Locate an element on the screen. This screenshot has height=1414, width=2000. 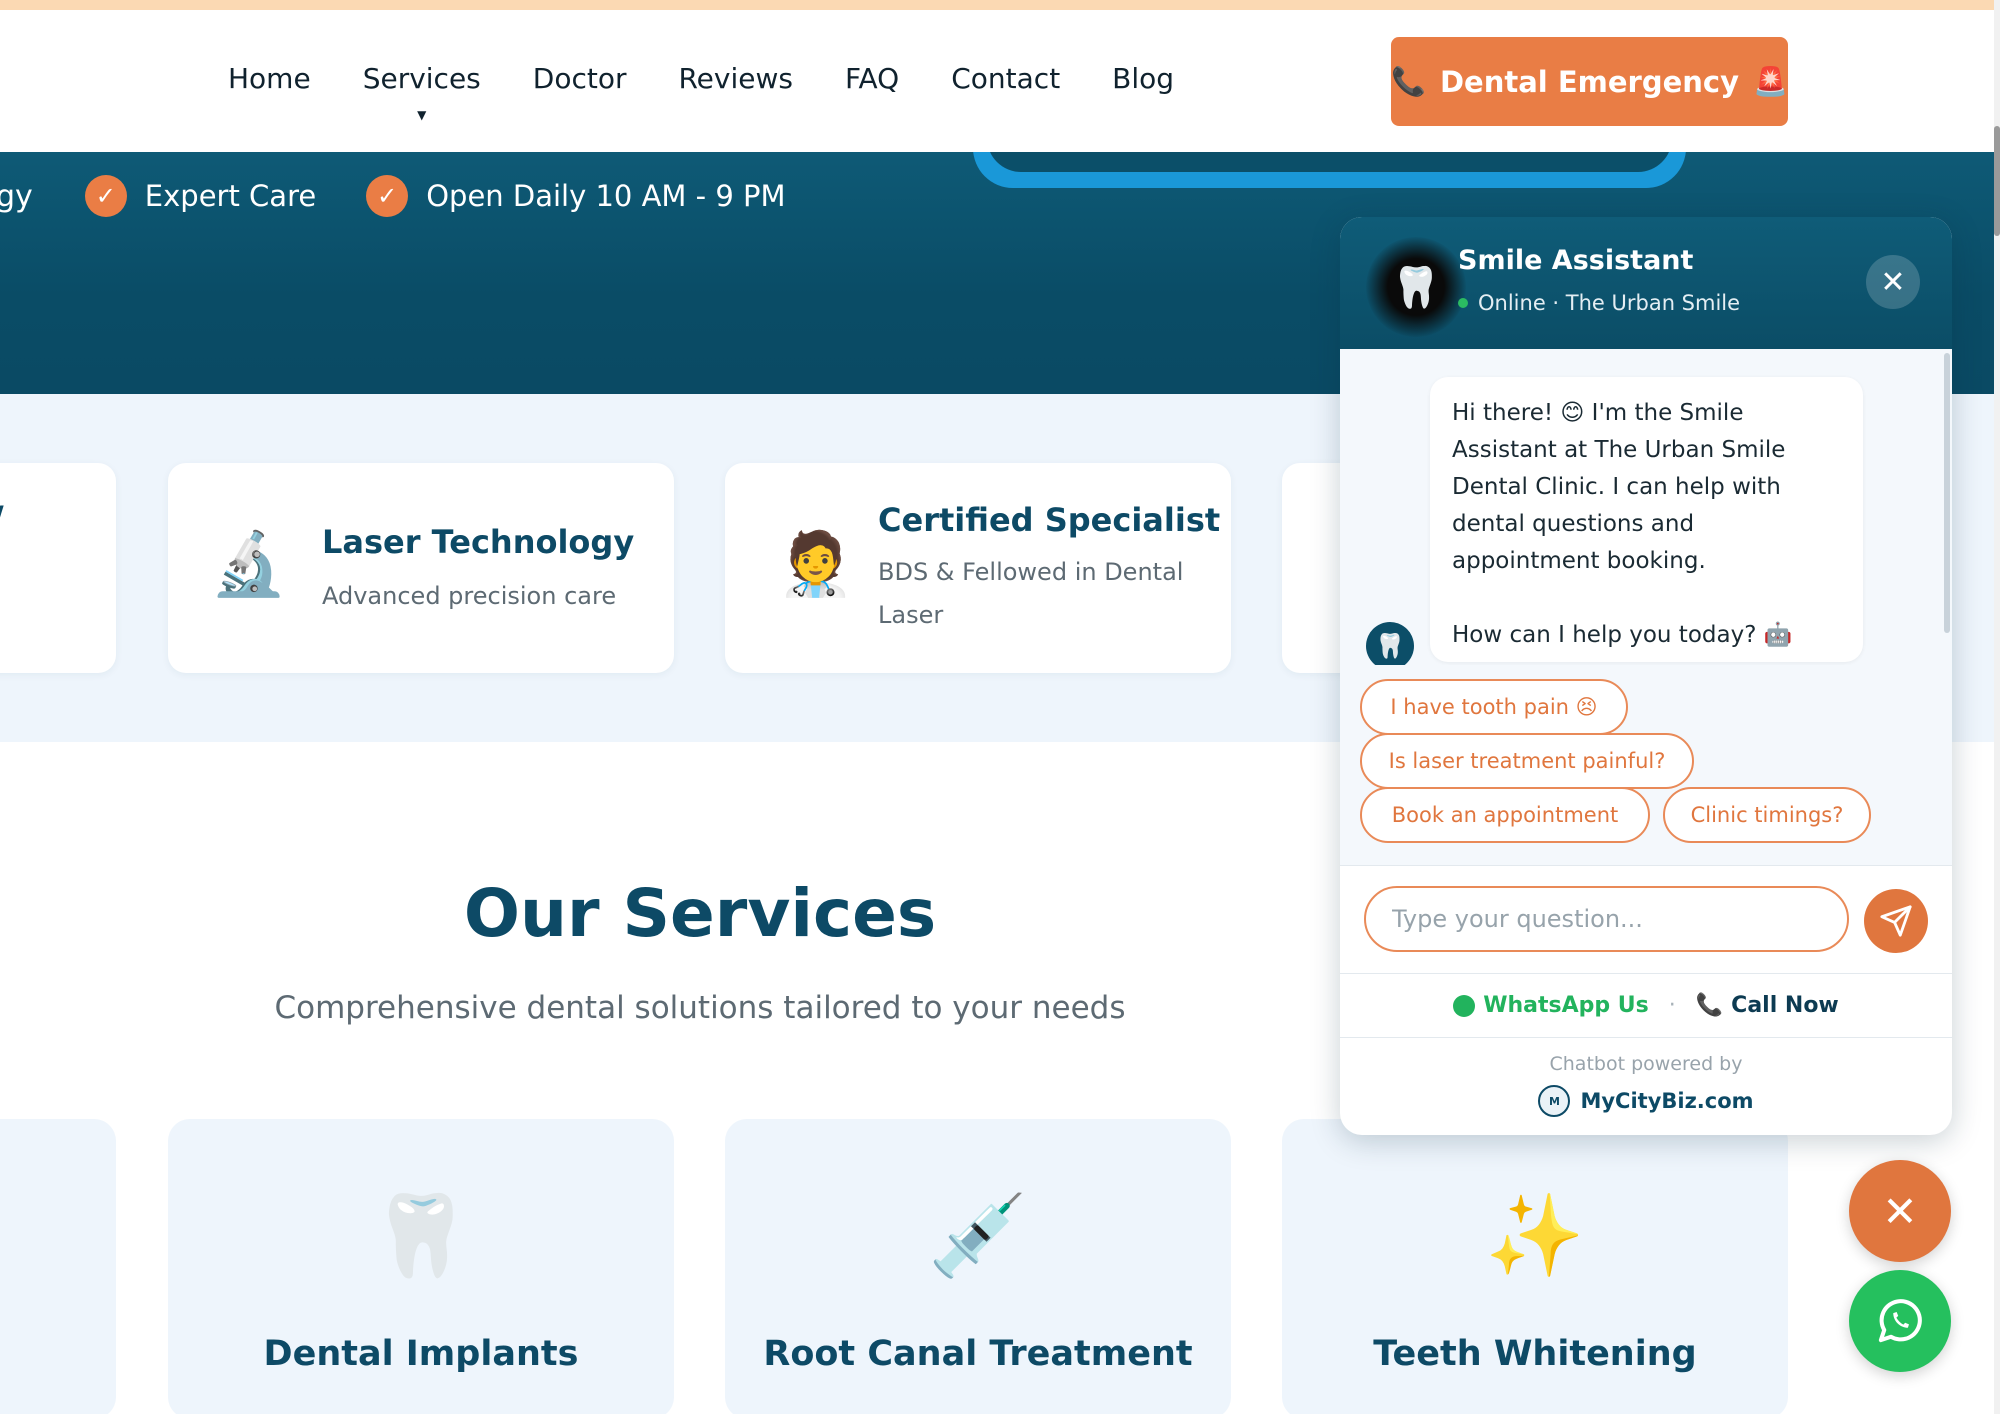
service-card-implants: 🦷 Dental Implants is located at coordinates (421, 1266).